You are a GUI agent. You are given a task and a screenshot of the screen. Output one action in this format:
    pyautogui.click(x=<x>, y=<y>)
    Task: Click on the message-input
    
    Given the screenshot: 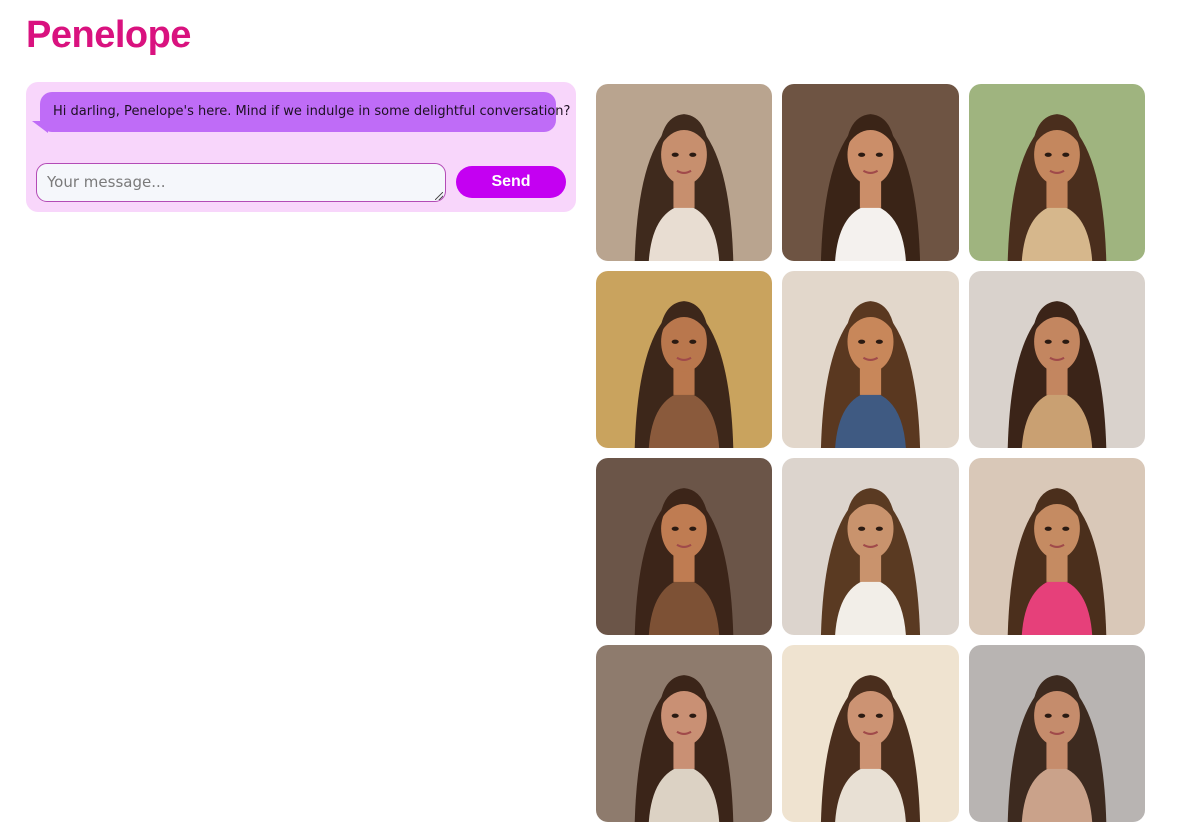 What is the action you would take?
    pyautogui.click(x=241, y=182)
    